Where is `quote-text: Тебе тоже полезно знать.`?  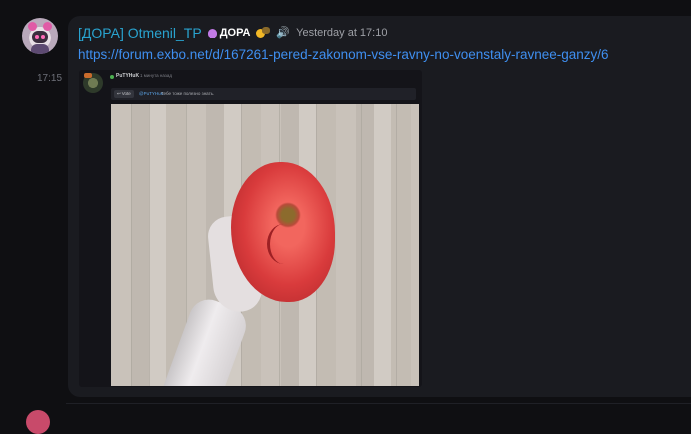 quote-text: Тебе тоже полезно знать. is located at coordinates (188, 93).